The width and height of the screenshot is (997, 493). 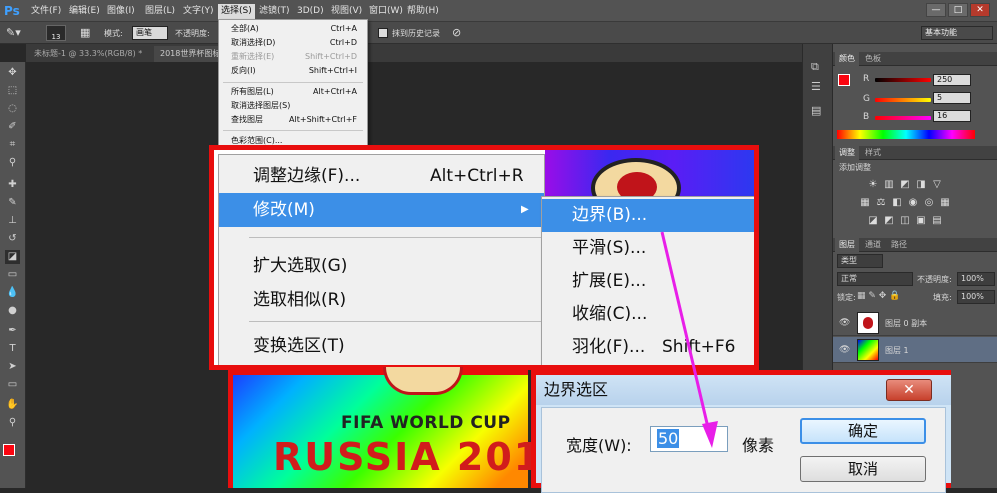 What do you see at coordinates (12, 239) in the screenshot?
I see `history-brush-tool-icon: ↺` at bounding box center [12, 239].